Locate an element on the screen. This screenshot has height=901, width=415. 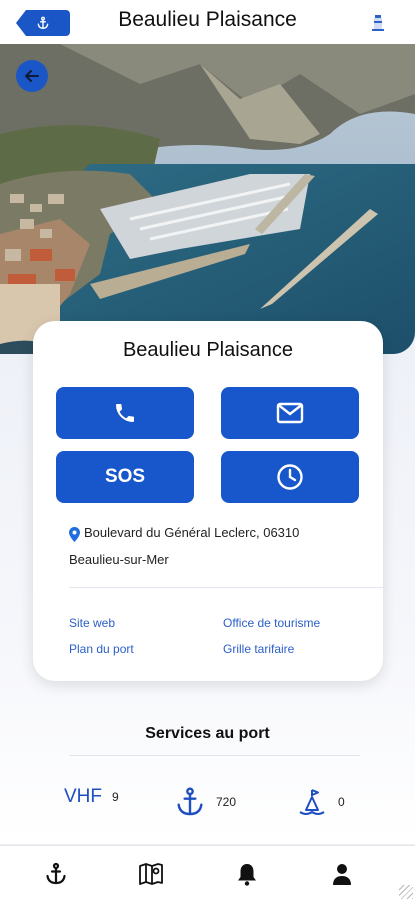
mail-icon is located at coordinates (290, 413).